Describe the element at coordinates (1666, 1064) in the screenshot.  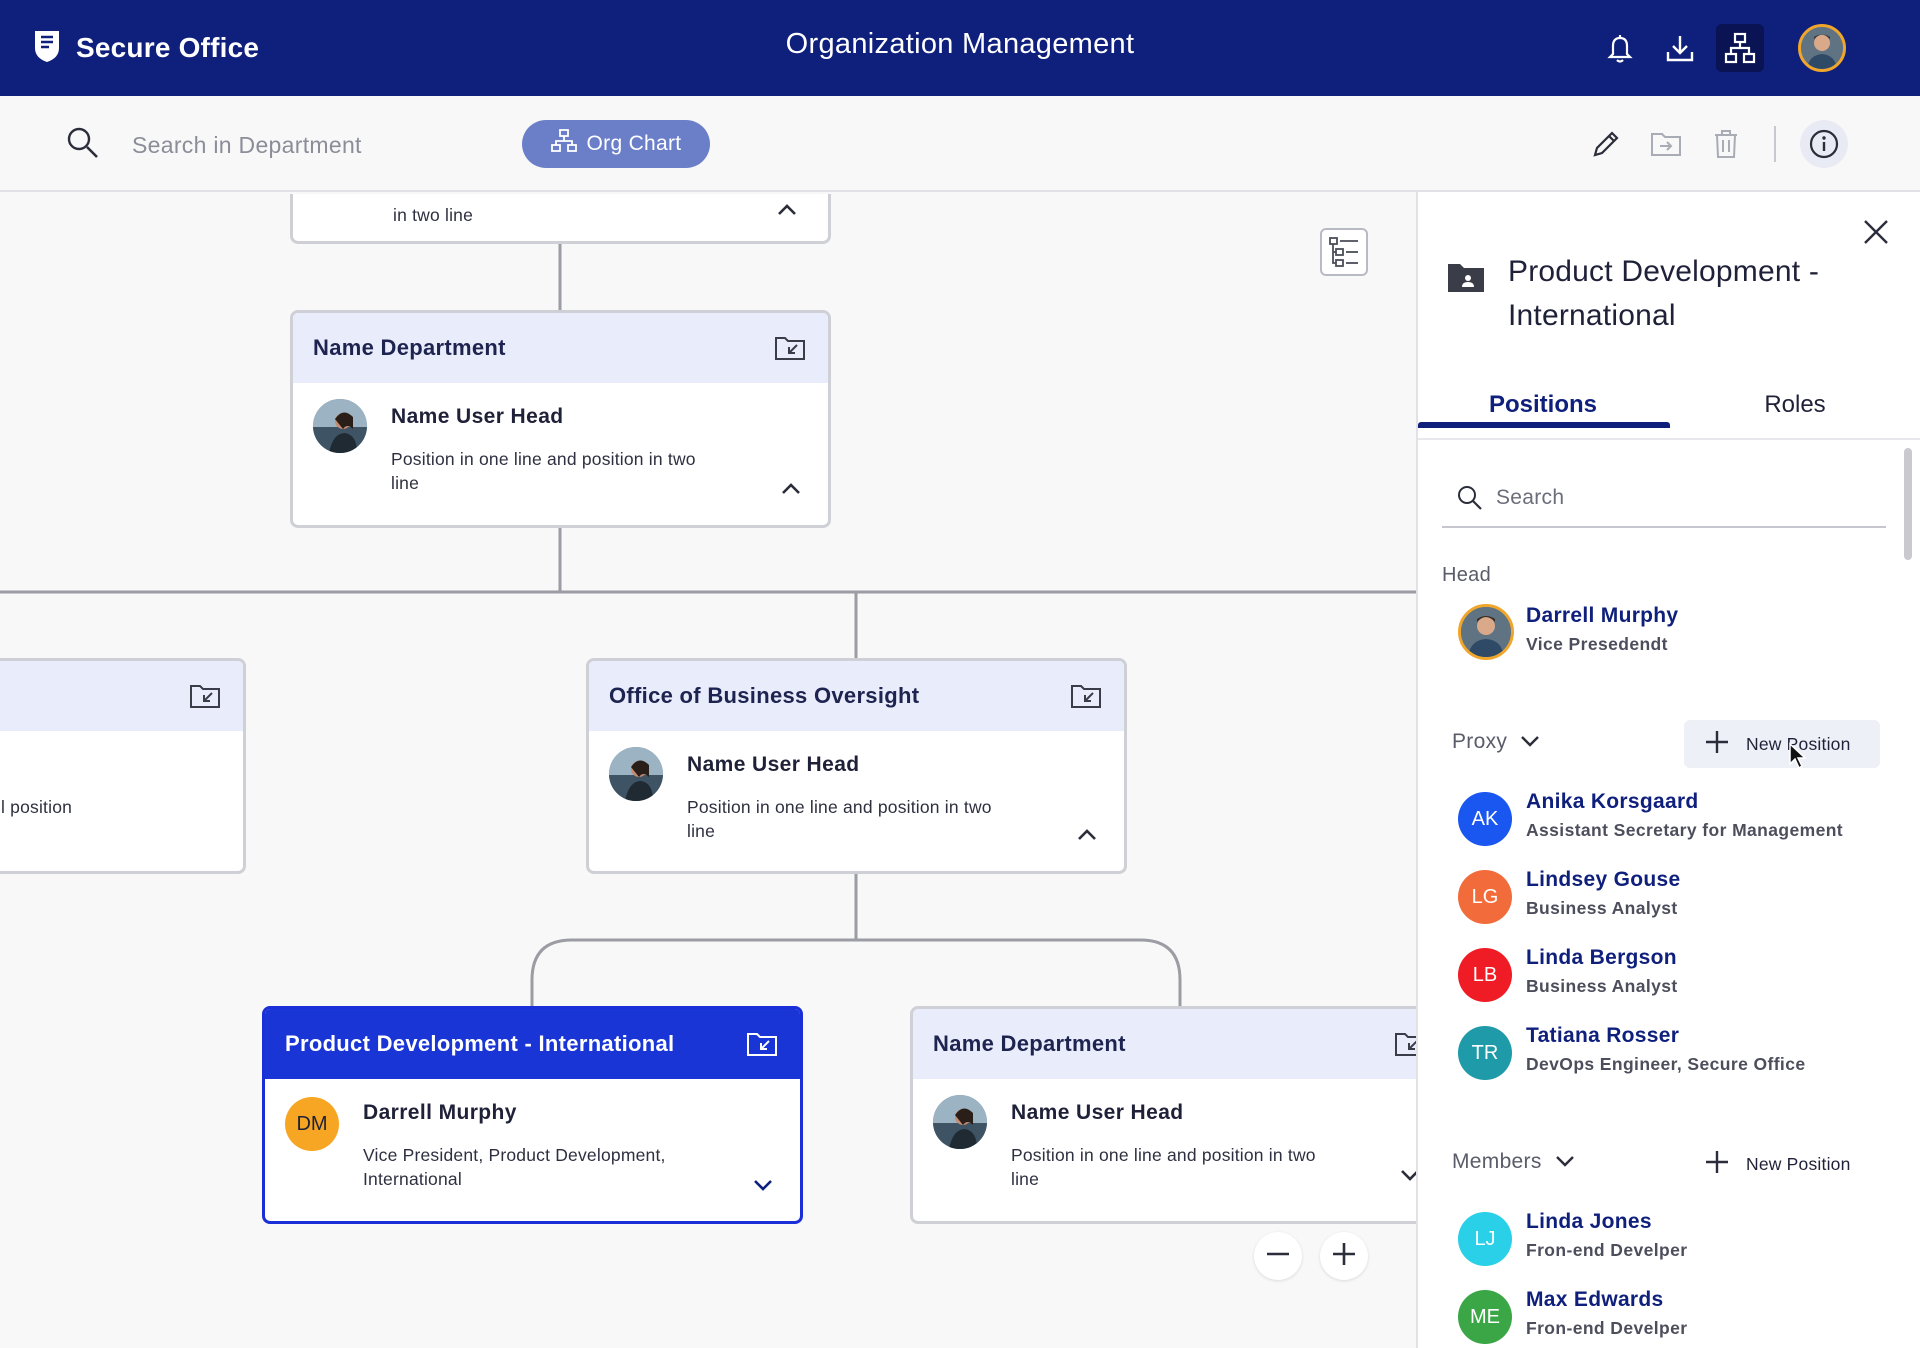
I see `proxy-title: DevOps Engineer, Secure Office` at that location.